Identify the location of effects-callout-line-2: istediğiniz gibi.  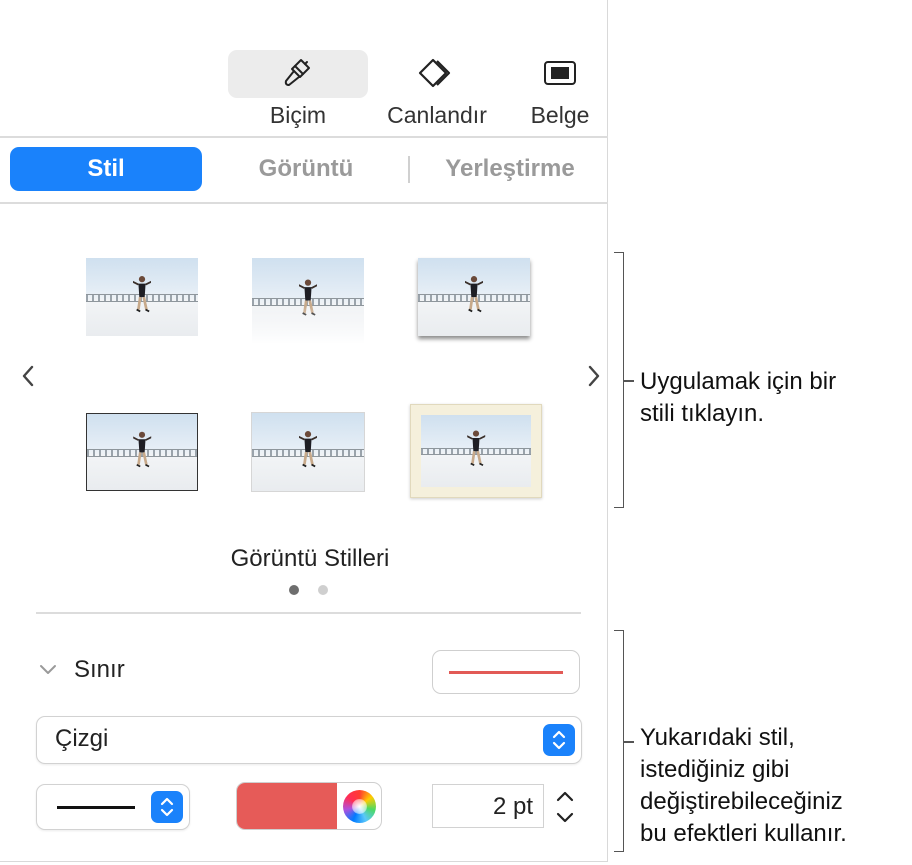
(715, 769).